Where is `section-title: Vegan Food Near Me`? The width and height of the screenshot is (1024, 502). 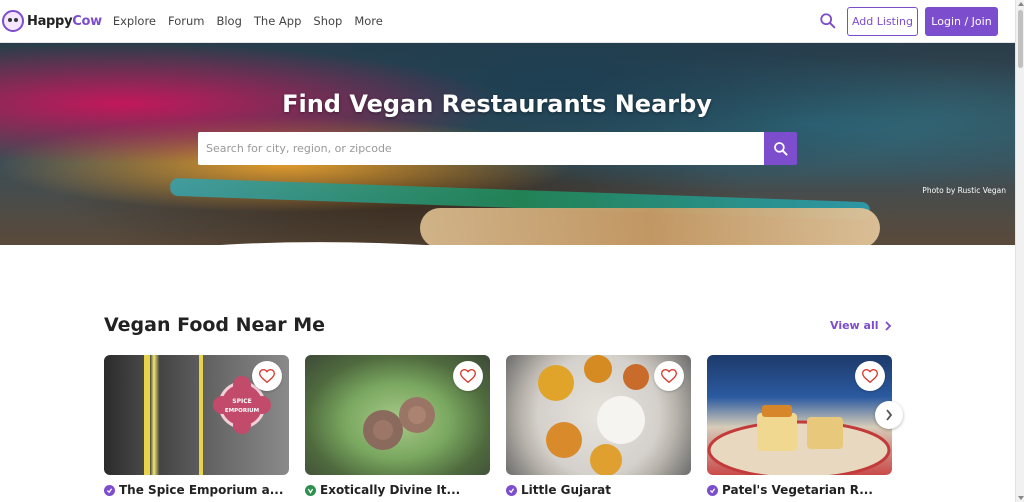 section-title: Vegan Food Near Me is located at coordinates (215, 325).